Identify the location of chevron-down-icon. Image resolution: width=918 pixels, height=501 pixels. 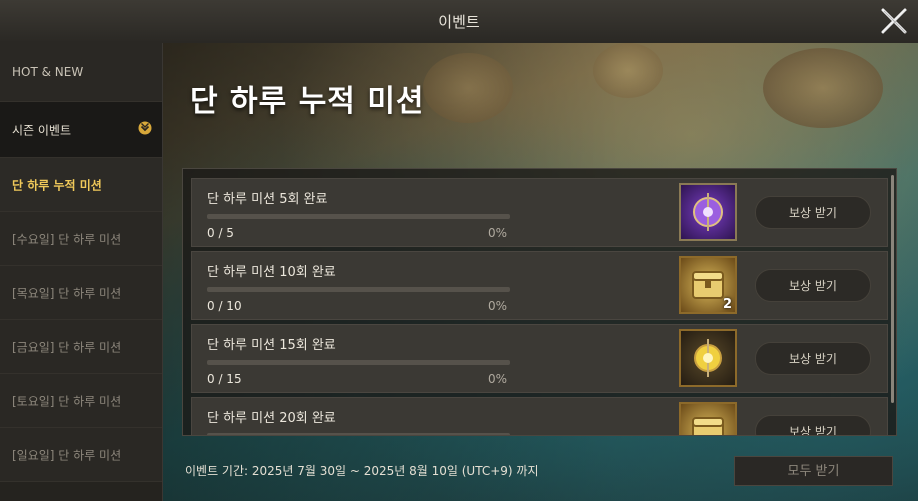
(145, 128).